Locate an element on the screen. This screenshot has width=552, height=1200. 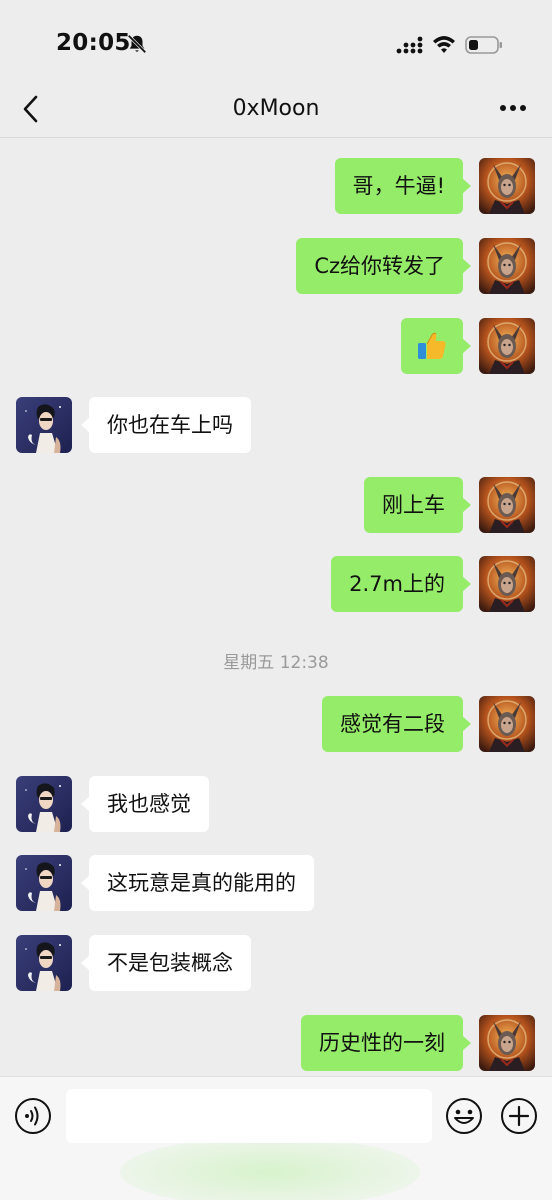
timestamp-divider: 星期五 12:38 is located at coordinates (276, 663).